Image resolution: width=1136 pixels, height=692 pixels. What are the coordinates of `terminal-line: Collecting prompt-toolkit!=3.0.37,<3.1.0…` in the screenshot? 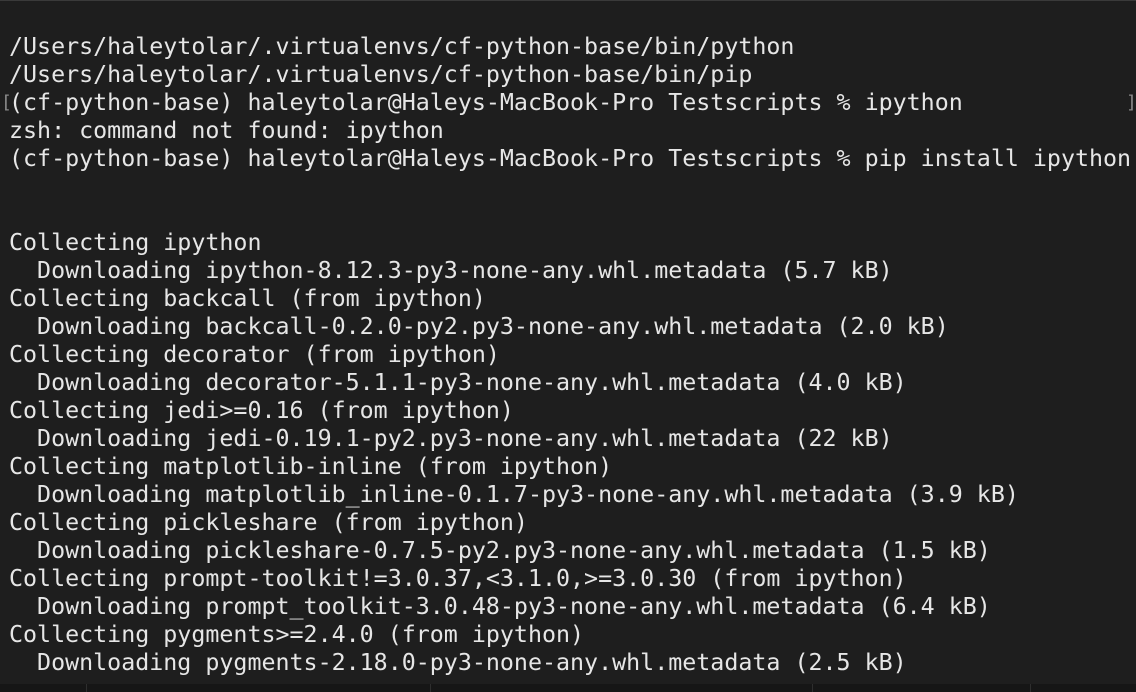 It's located at (458, 578).